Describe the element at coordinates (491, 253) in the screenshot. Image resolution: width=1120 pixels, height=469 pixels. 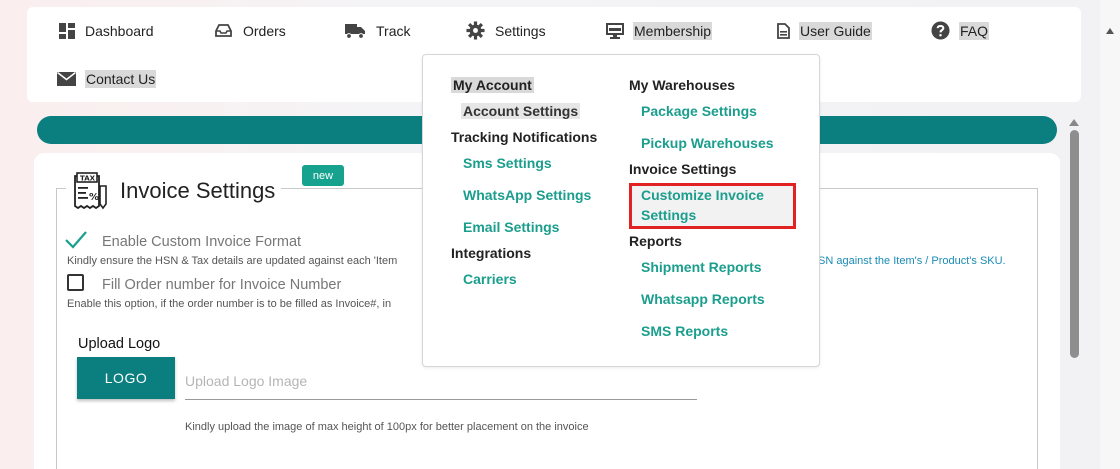
I see `menu-heading-integrations: Integrations` at that location.